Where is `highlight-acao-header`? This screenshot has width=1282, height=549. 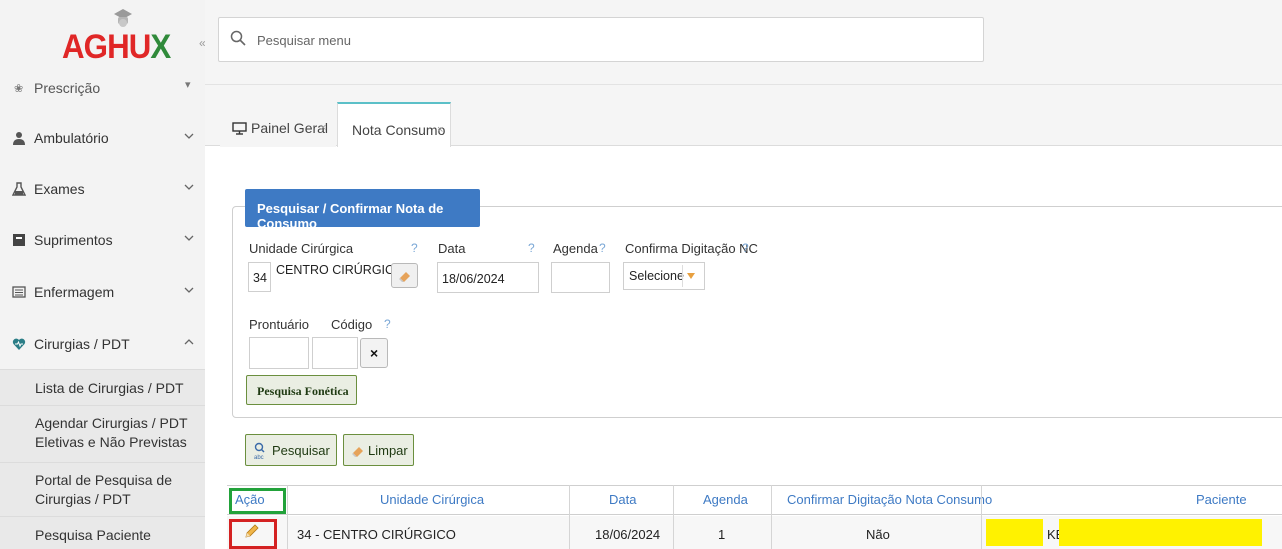 highlight-acao-header is located at coordinates (257, 501).